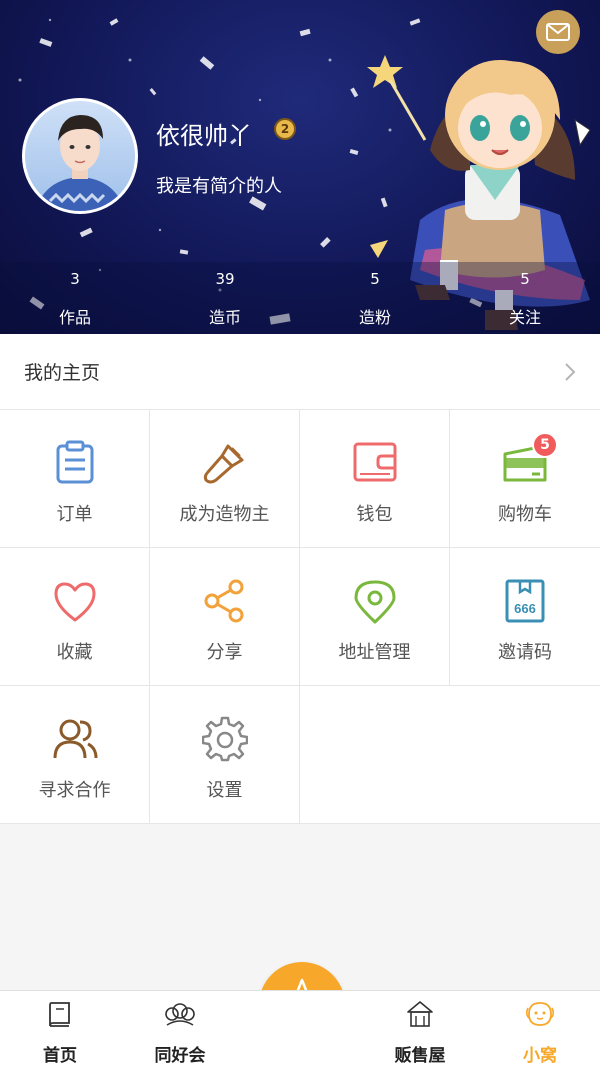  What do you see at coordinates (525, 479) in the screenshot?
I see `grid-item-cart: 5 购物车` at bounding box center [525, 479].